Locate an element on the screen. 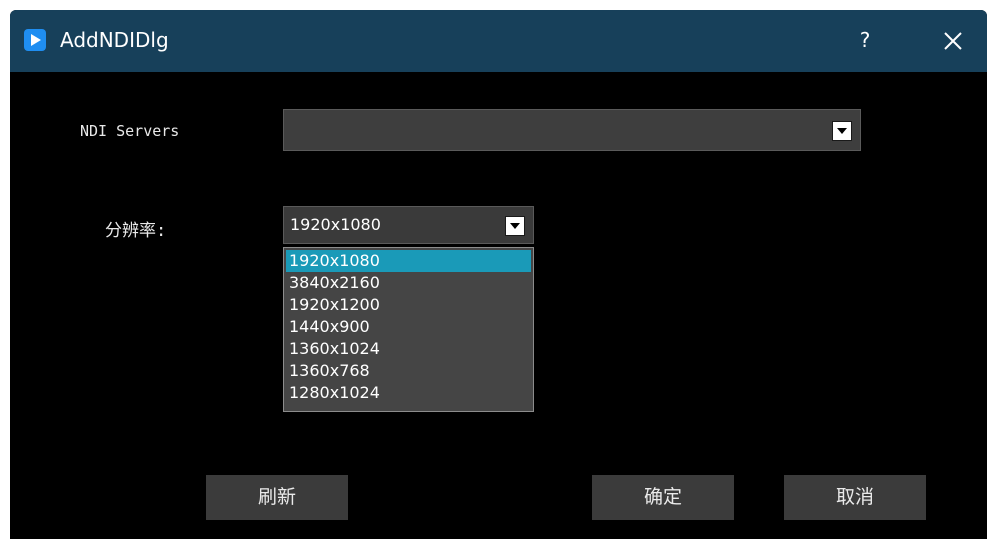  window-title: AddNDIDlg is located at coordinates (114, 40).